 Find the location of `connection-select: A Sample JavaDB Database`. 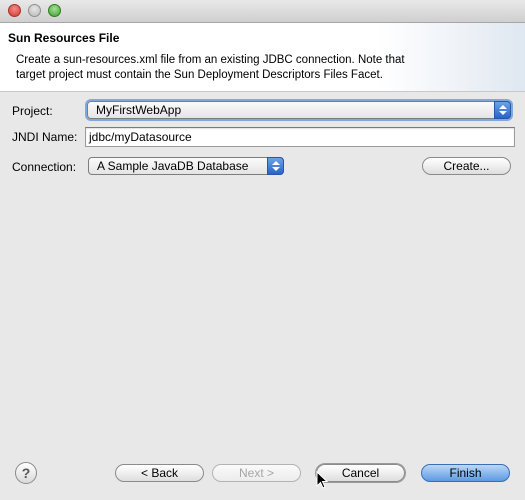

connection-select: A Sample JavaDB Database is located at coordinates (186, 166).